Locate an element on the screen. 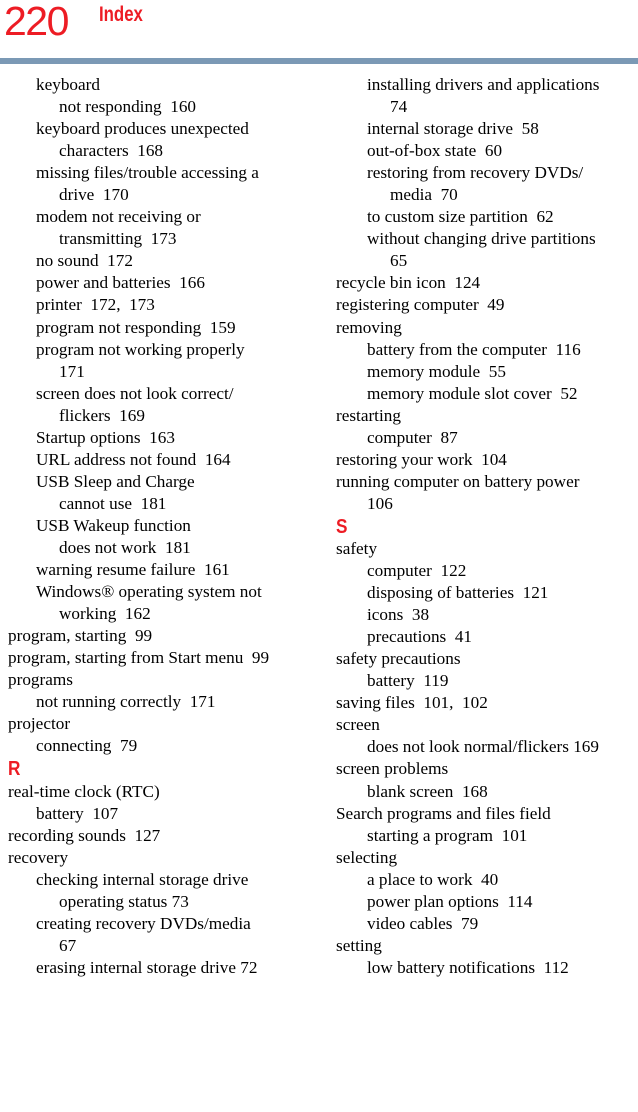  index-entry: 65 is located at coordinates (399, 261).